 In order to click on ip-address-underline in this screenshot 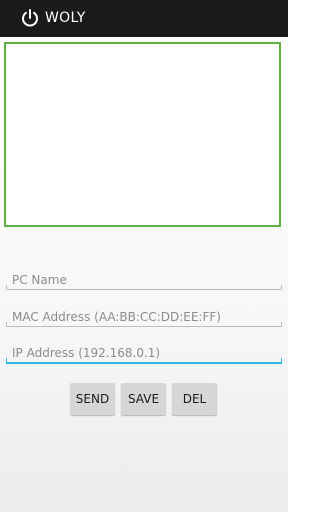, I will do `click(144, 361)`.